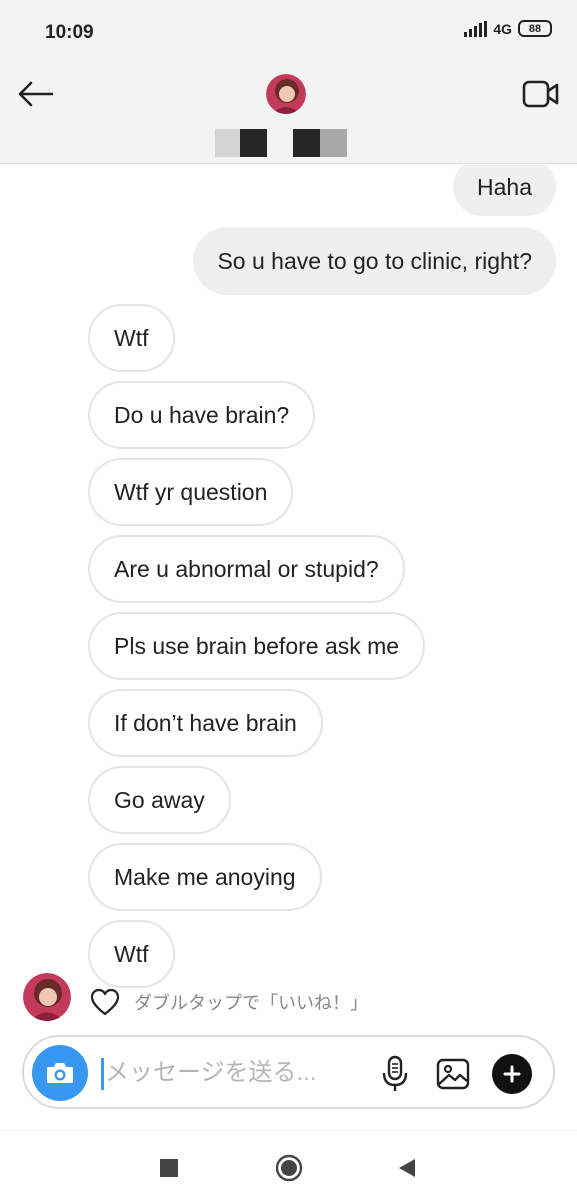 Image resolution: width=577 pixels, height=1200 pixels. I want to click on like-hint-row: ダブルタップで「いいね！」, so click(229, 1002).